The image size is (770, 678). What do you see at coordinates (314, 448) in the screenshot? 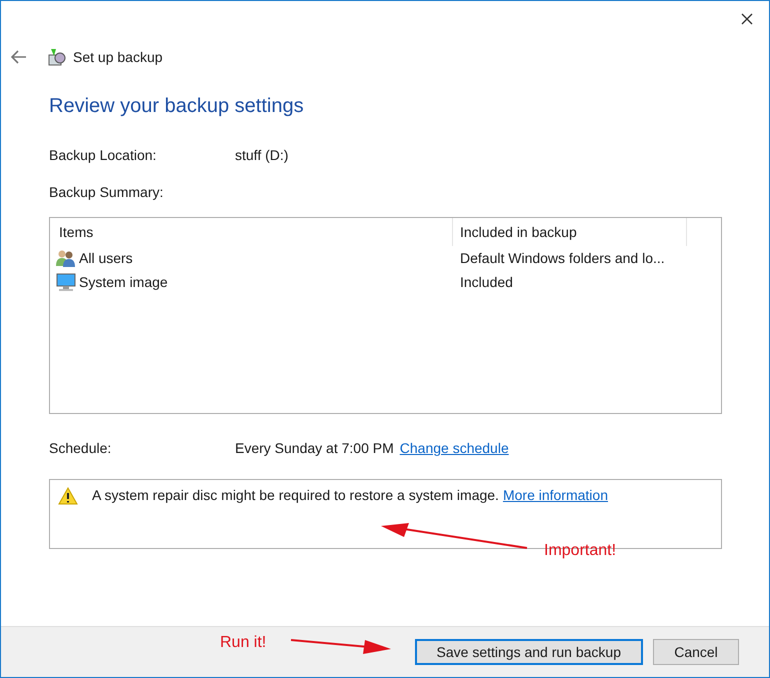
I see `field-value: Every Sunday at 7:00 PM` at bounding box center [314, 448].